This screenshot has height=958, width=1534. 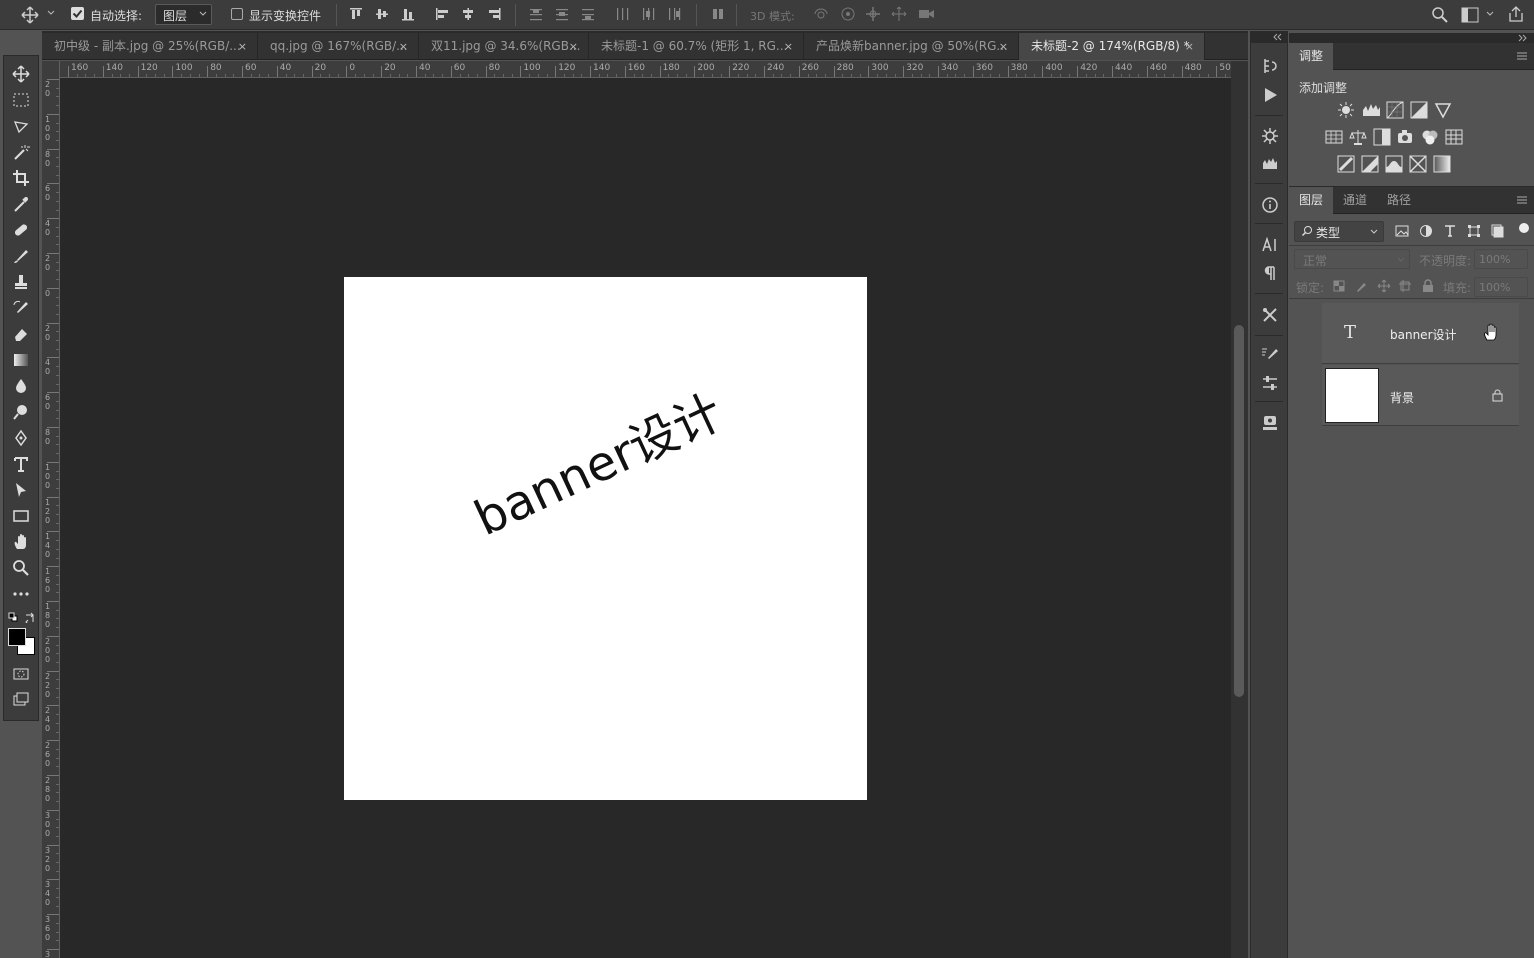 I want to click on vibrance-icon, so click(x=1443, y=110).